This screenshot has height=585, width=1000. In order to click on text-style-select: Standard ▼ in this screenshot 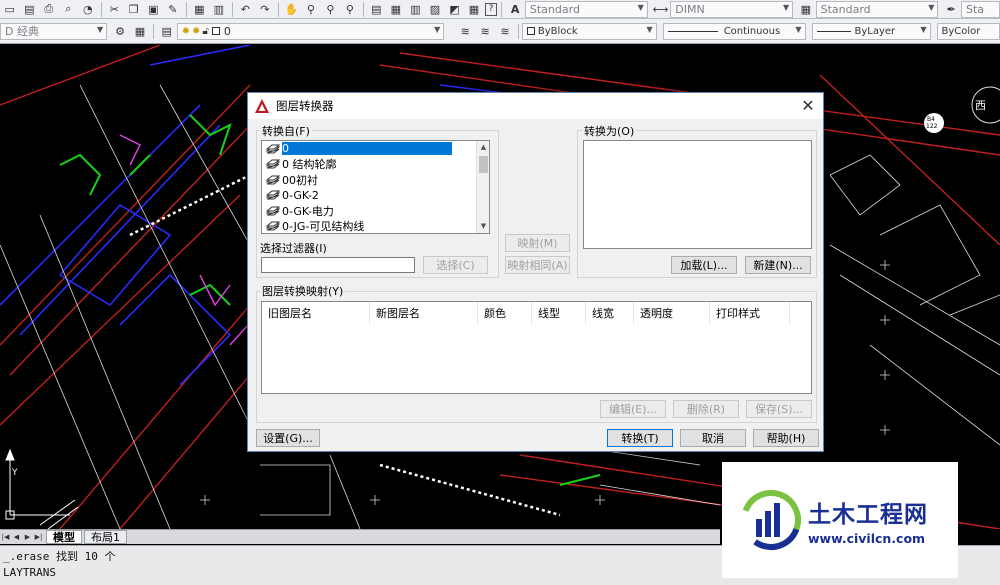, I will do `click(586, 9)`.